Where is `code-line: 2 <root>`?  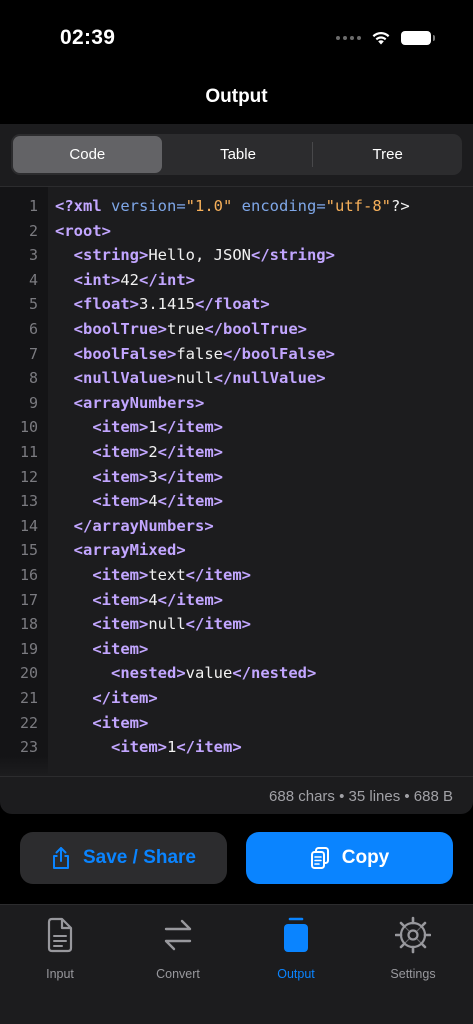
code-line: 2 <root> is located at coordinates (236, 234).